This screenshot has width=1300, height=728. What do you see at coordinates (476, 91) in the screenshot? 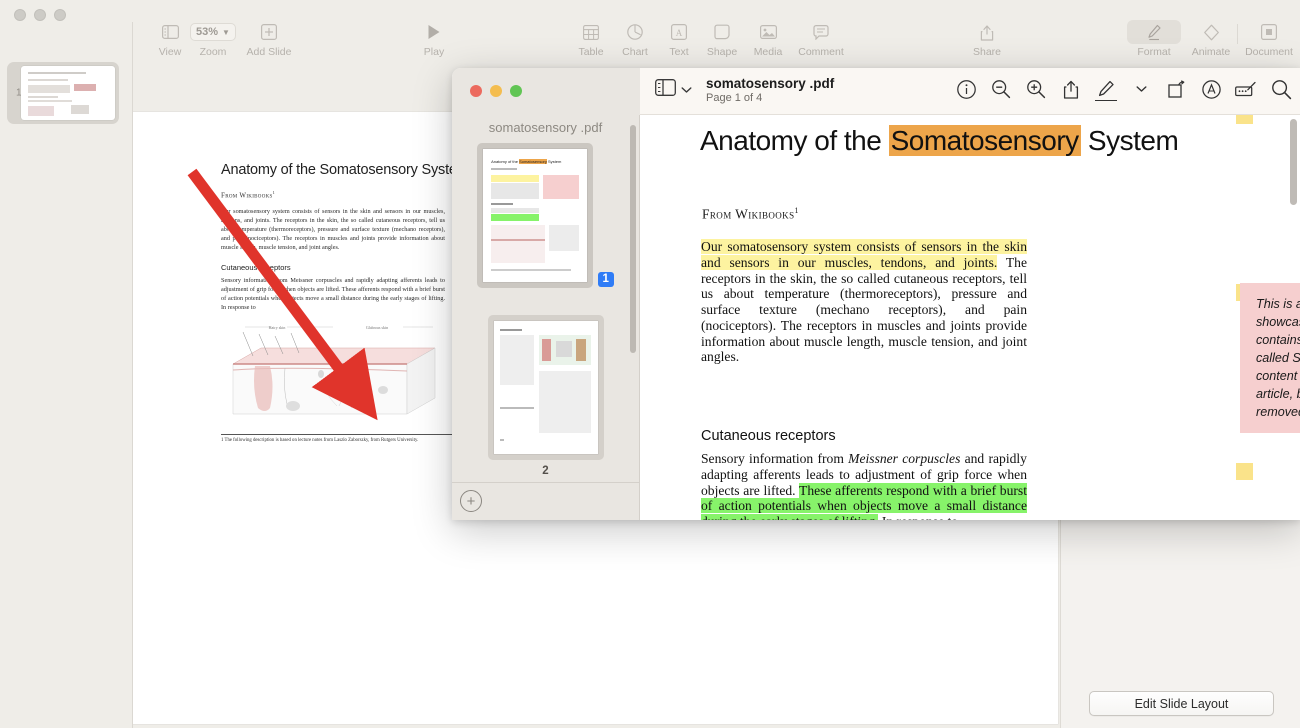
I see `close-button` at bounding box center [476, 91].